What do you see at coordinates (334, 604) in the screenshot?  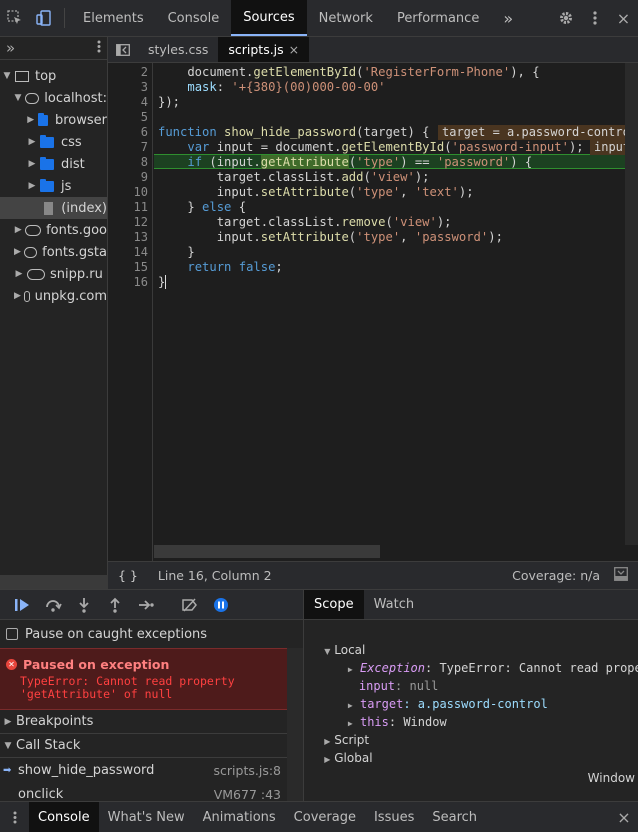 I see `tab-scope: Scope` at bounding box center [334, 604].